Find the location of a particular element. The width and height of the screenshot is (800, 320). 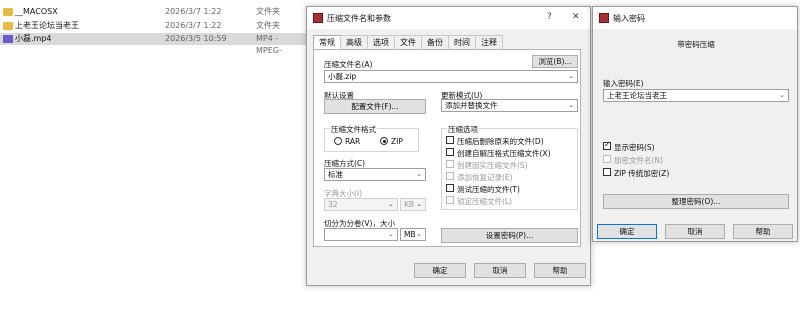

tab-comment: 注释 is located at coordinates (489, 42).